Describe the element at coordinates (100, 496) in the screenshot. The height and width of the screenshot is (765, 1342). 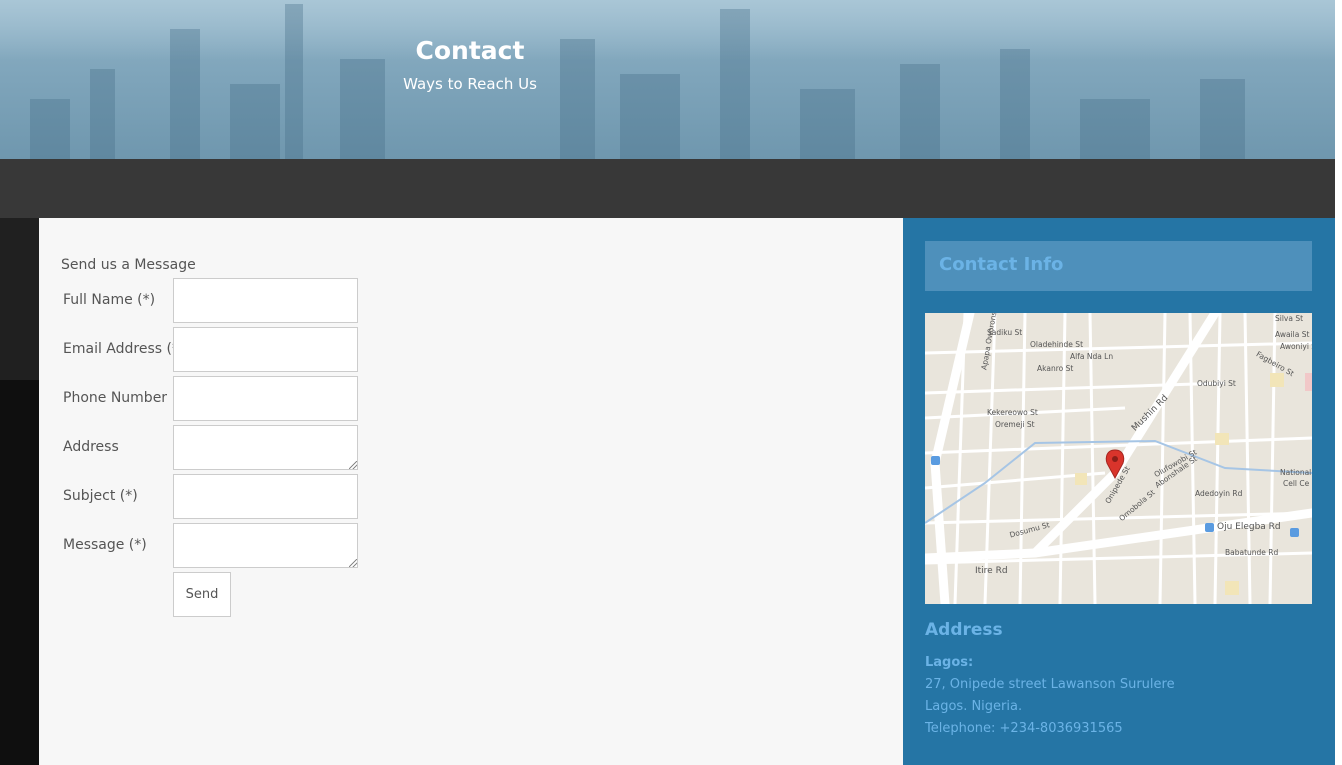
I see `subject-label: Subject (*)` at that location.